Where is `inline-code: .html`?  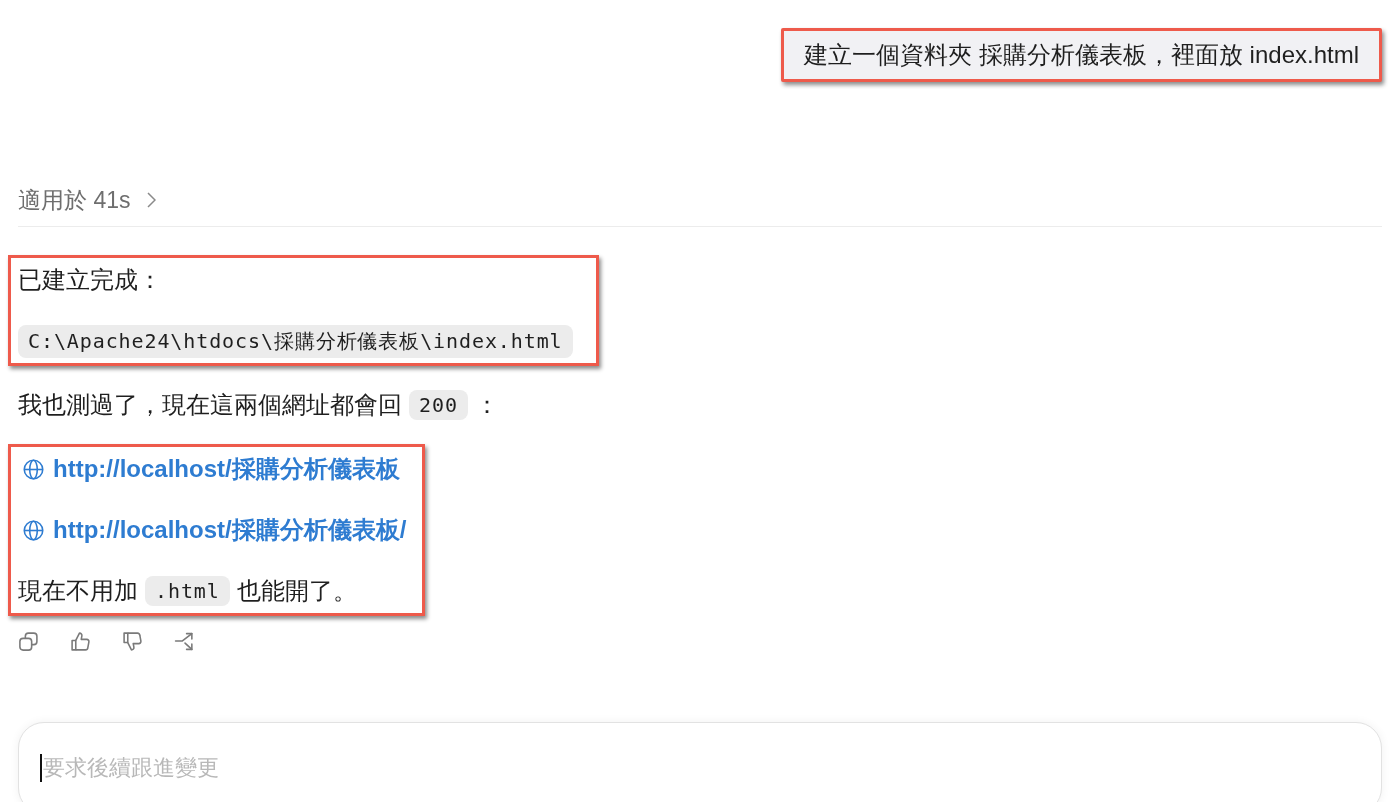 inline-code: .html is located at coordinates (187, 591).